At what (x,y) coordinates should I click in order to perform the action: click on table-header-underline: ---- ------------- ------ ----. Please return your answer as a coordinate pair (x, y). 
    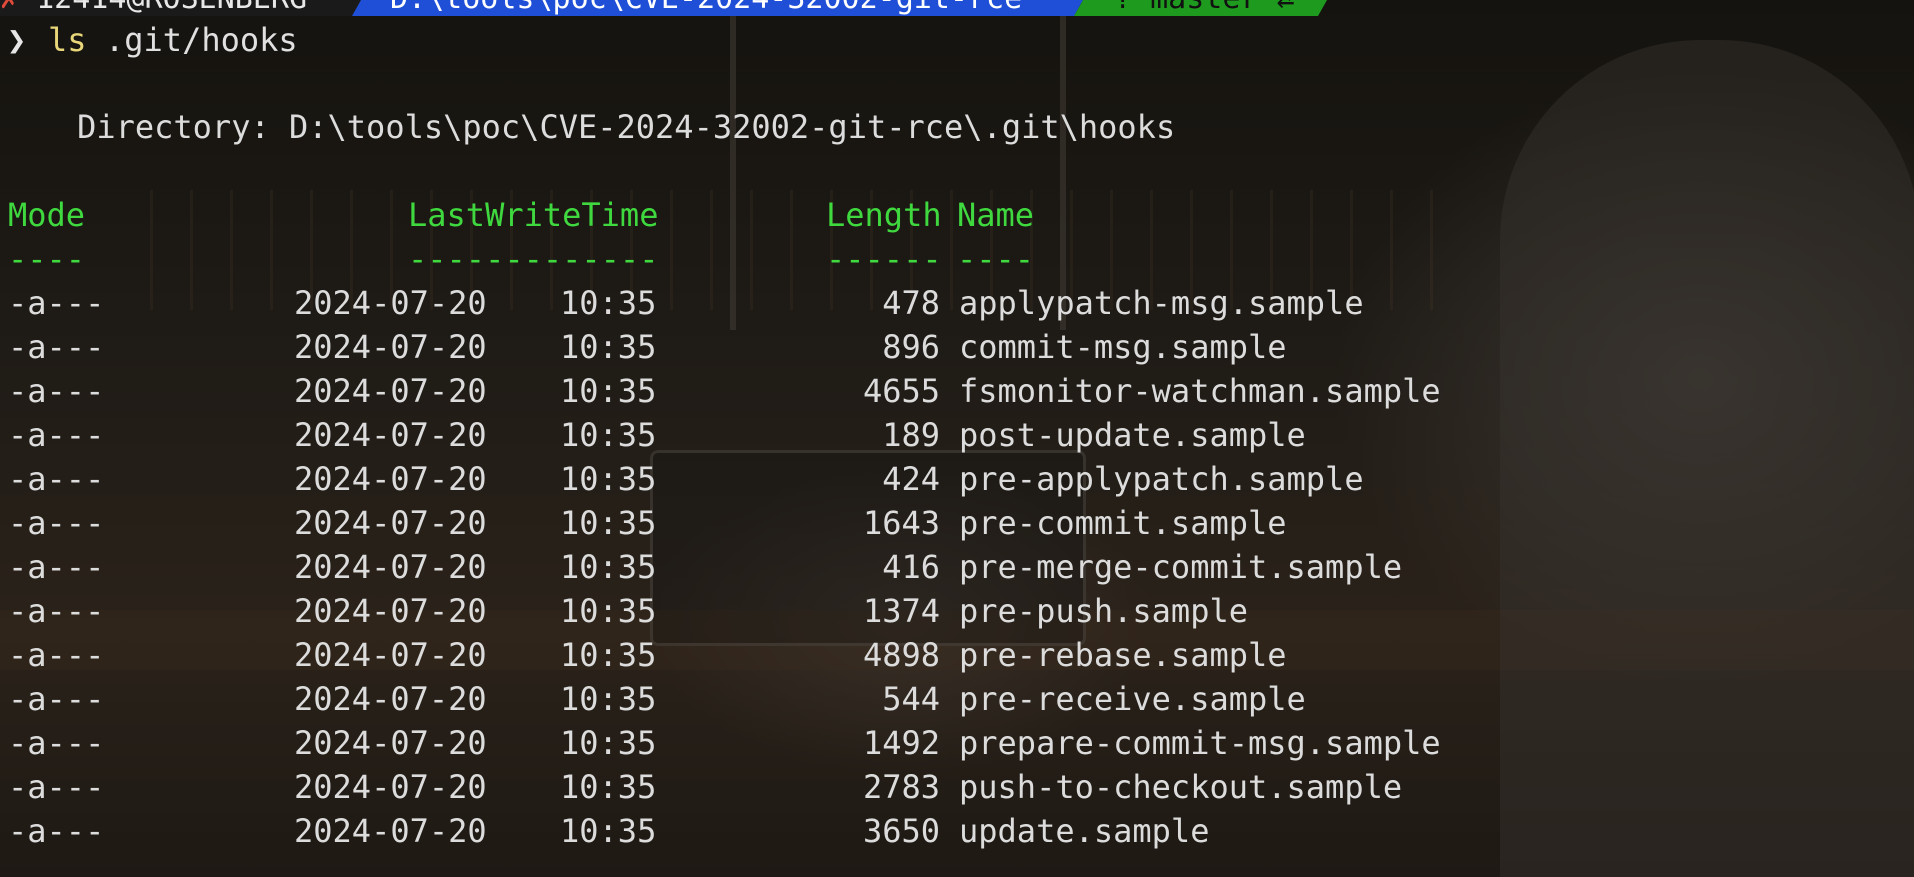
    Looking at the image, I should click on (517, 259).